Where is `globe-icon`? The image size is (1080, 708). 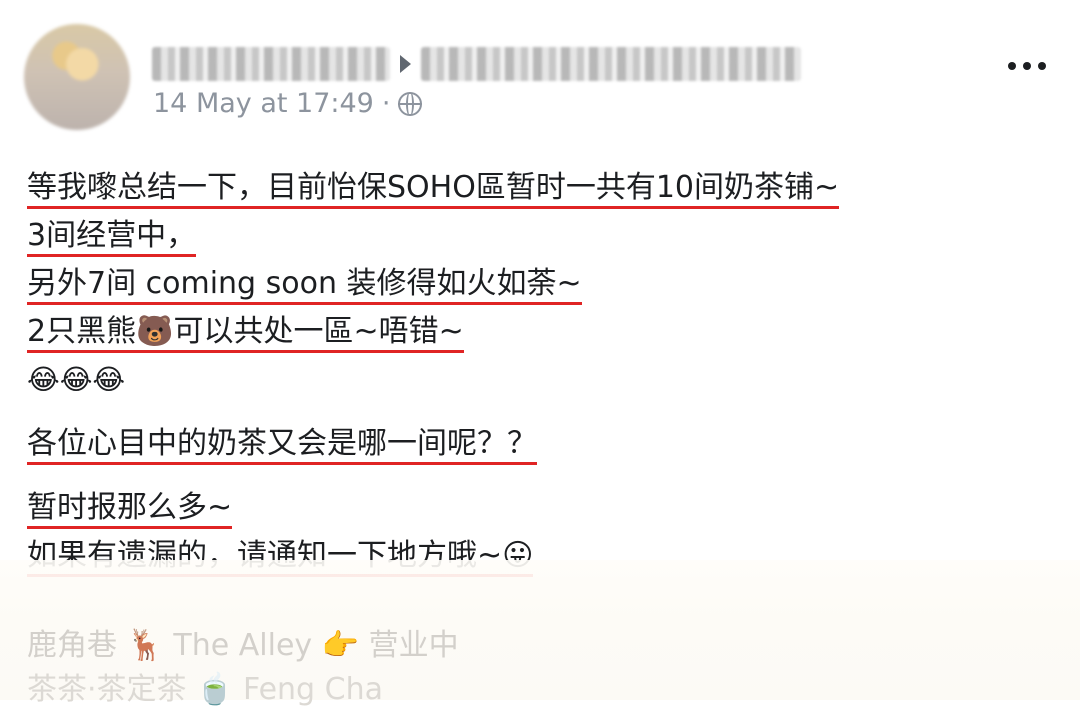 globe-icon is located at coordinates (410, 103).